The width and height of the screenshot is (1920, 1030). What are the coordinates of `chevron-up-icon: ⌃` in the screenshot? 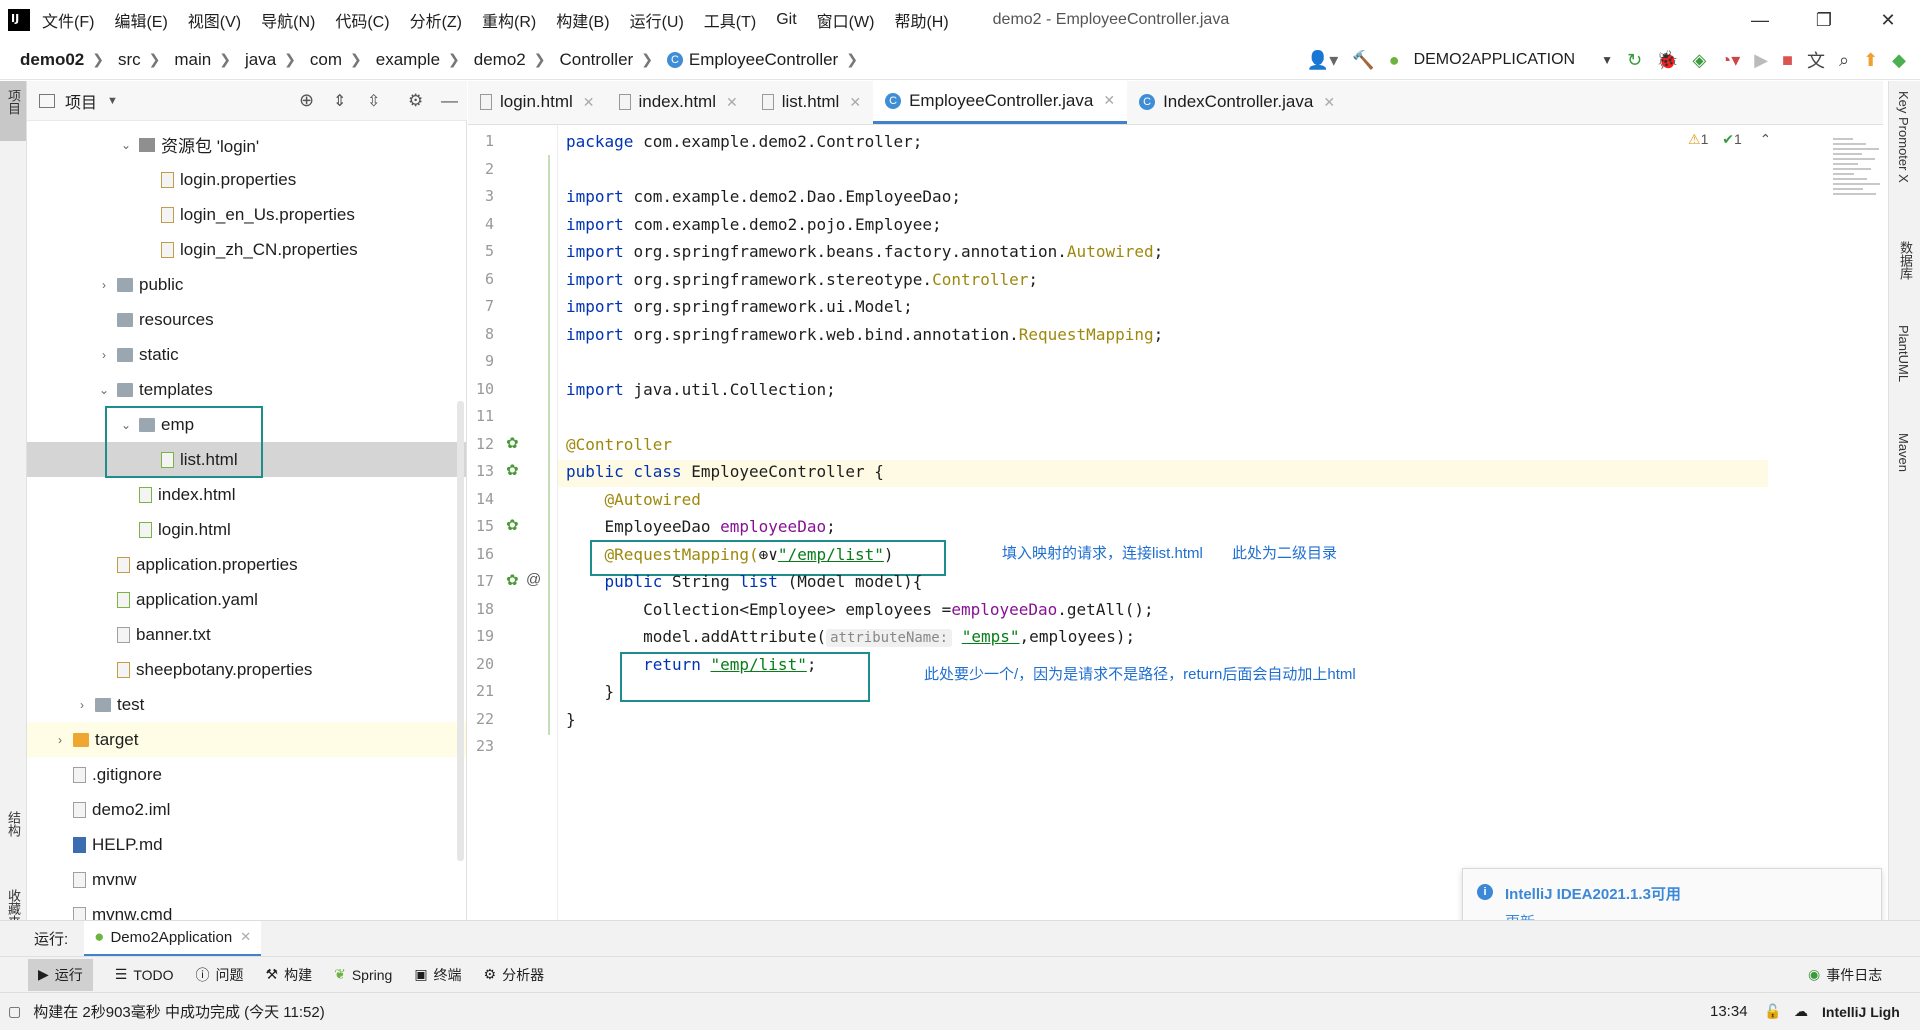 It's located at (1764, 139).